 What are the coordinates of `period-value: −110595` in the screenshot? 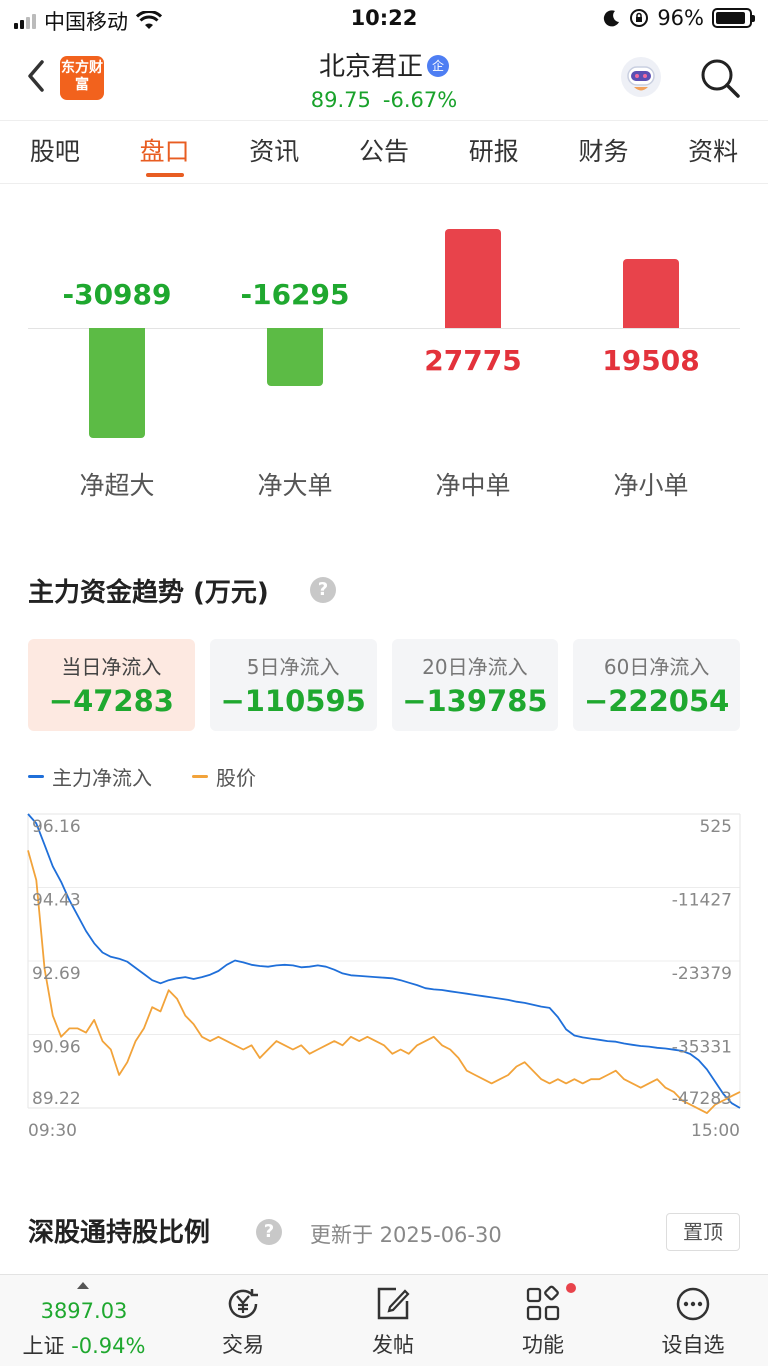 It's located at (293, 701).